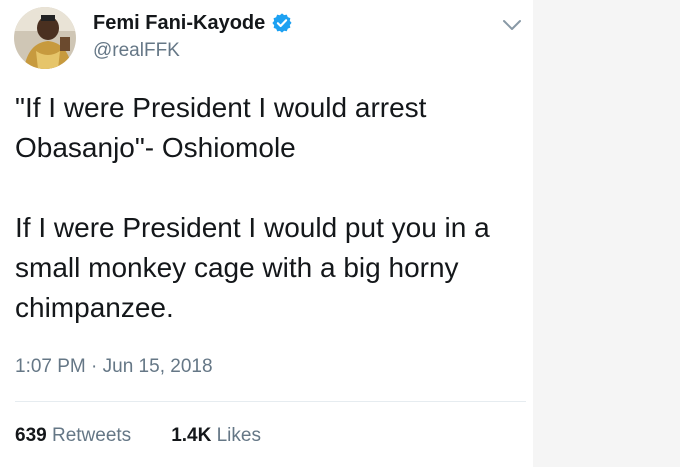 The image size is (680, 467). What do you see at coordinates (158, 436) in the screenshot?
I see `tweet-stats: 639 Retweets 1.4K Likes` at bounding box center [158, 436].